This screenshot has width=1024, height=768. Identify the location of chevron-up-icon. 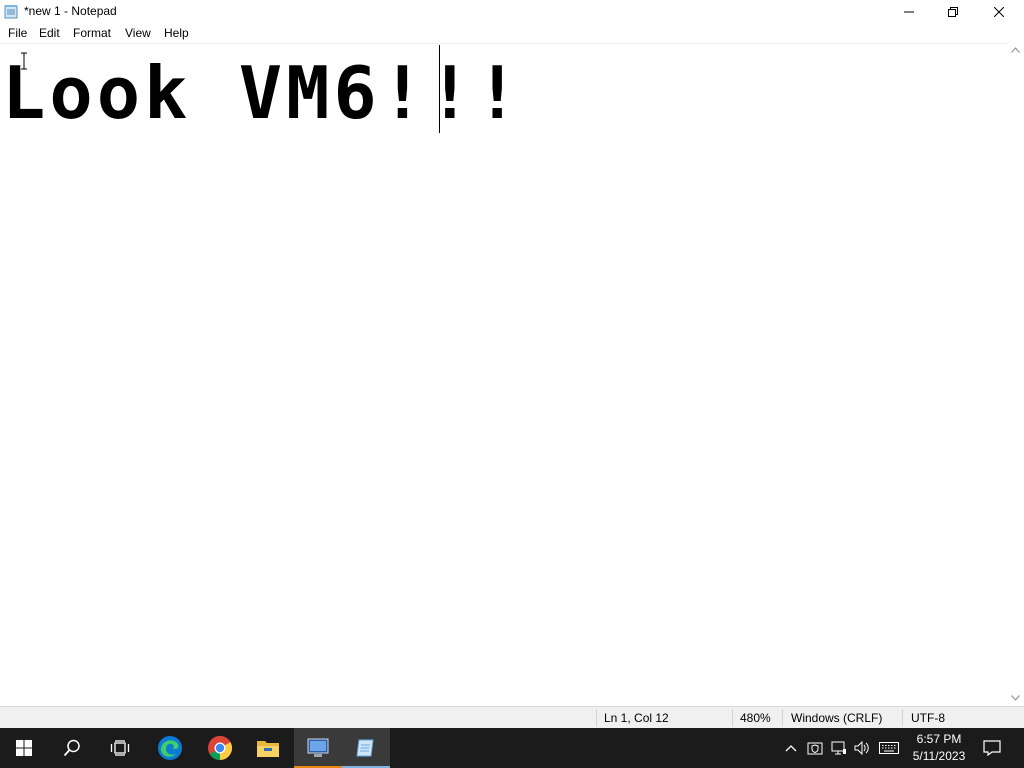
(791, 748).